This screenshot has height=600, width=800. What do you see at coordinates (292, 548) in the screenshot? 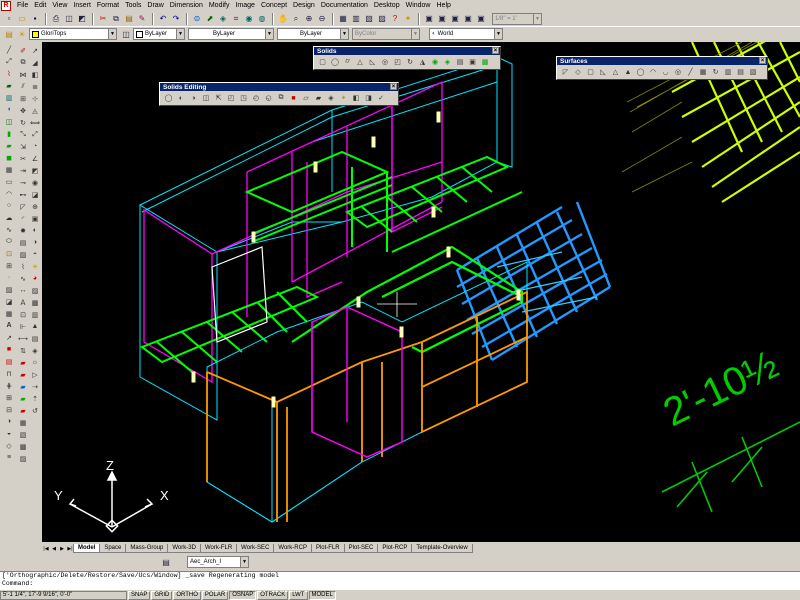
I see `tab-work-rcp: Work-RCP` at bounding box center [292, 548].